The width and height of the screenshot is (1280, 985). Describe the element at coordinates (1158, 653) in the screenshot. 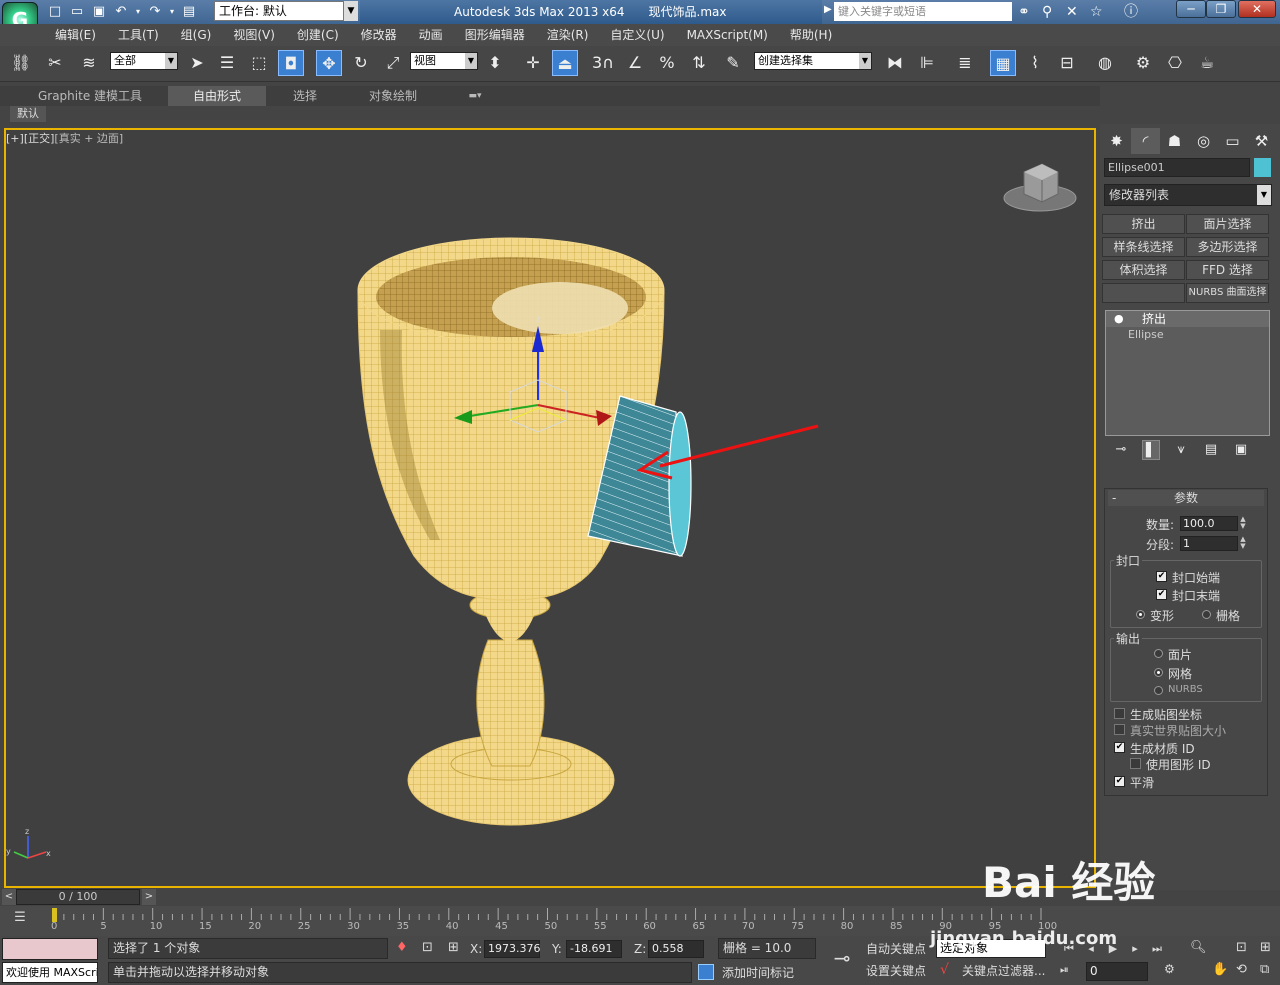

I see `output-patch-radio` at that location.